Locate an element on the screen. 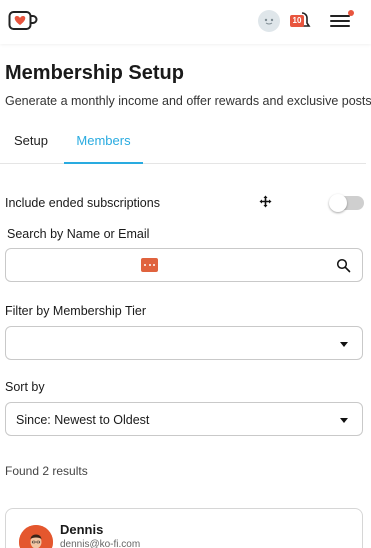 The width and height of the screenshot is (371, 548). results-summary: Found 2 results is located at coordinates (46, 471).